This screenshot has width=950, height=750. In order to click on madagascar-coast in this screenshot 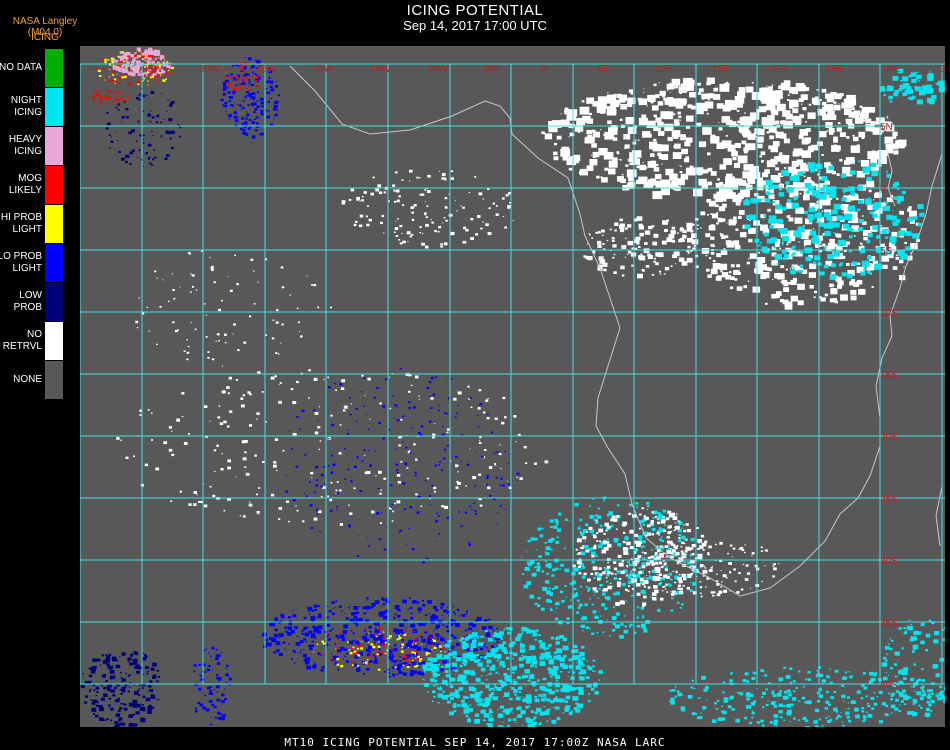, I will do `click(939, 516)`.